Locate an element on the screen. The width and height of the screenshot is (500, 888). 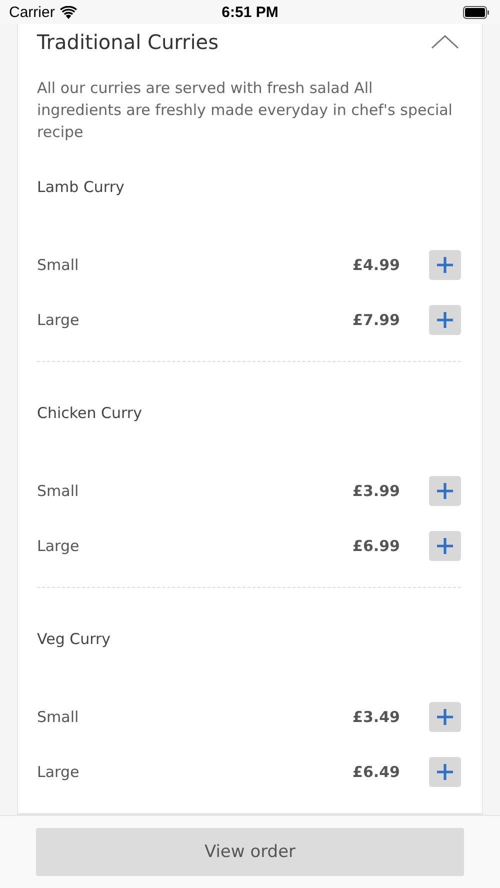
dish-name: Lamb Curry is located at coordinates (80, 187).